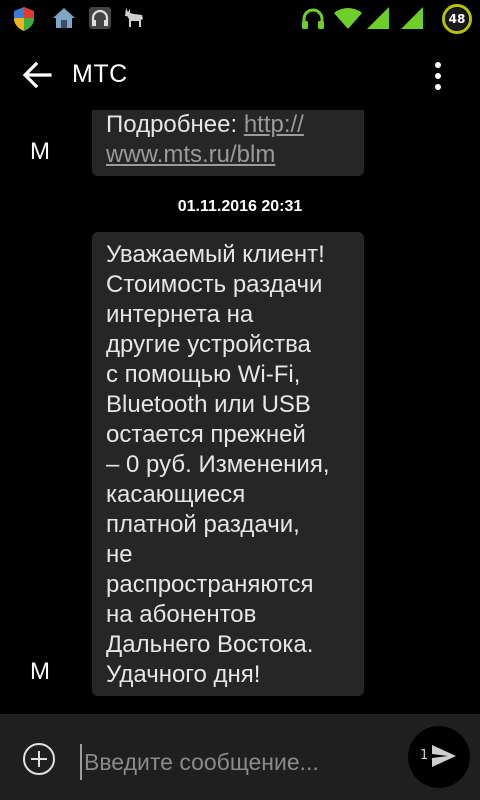 The image size is (480, 800). What do you see at coordinates (180, 314) in the screenshot?
I see `message-line: интернета на` at bounding box center [180, 314].